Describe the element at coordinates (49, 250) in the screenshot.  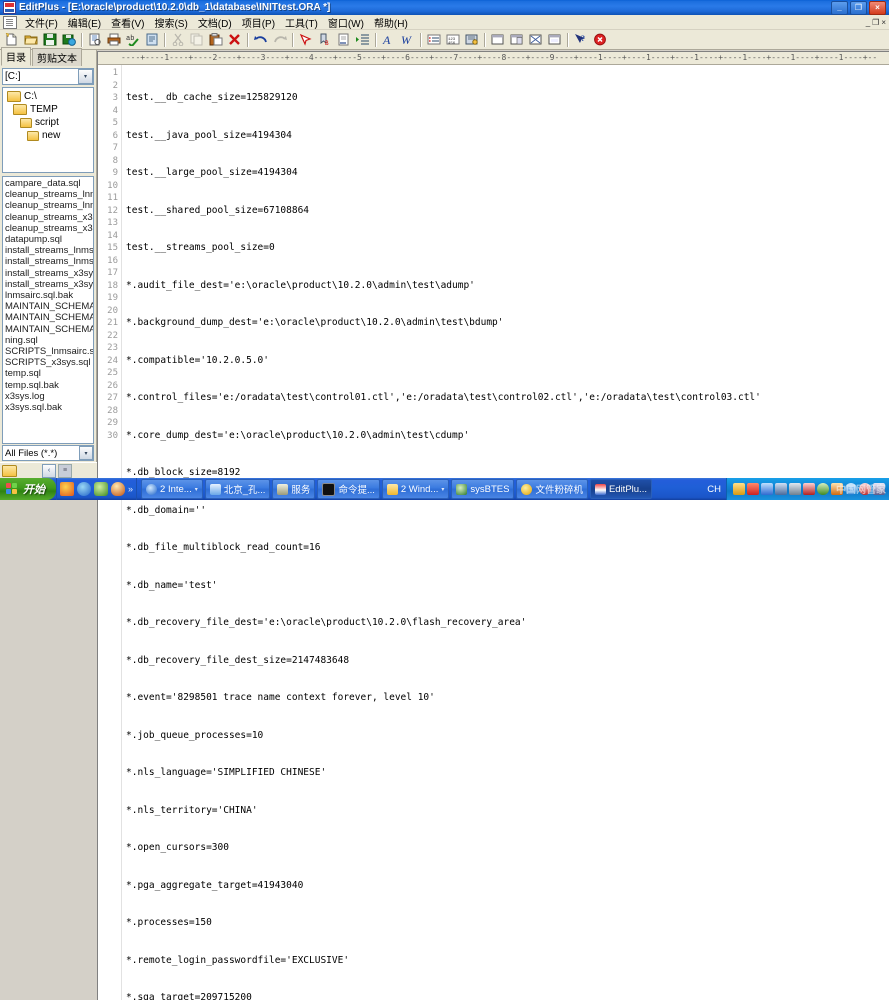
I see `list-item: install_streams_lnmsairc.sql` at that location.